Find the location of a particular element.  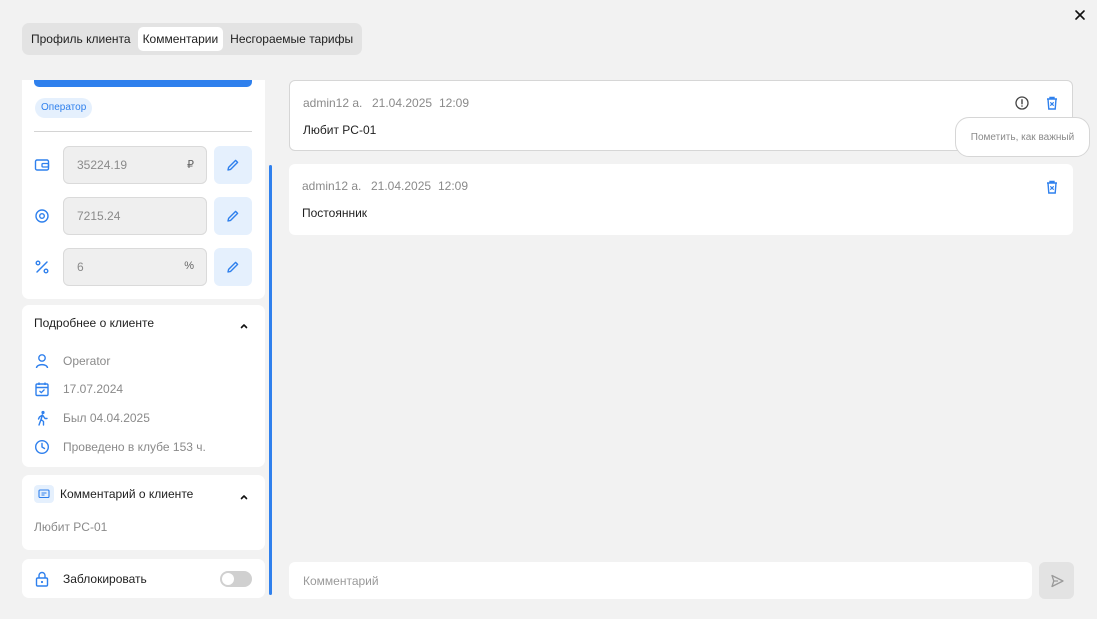

calendar-icon is located at coordinates (42, 389).